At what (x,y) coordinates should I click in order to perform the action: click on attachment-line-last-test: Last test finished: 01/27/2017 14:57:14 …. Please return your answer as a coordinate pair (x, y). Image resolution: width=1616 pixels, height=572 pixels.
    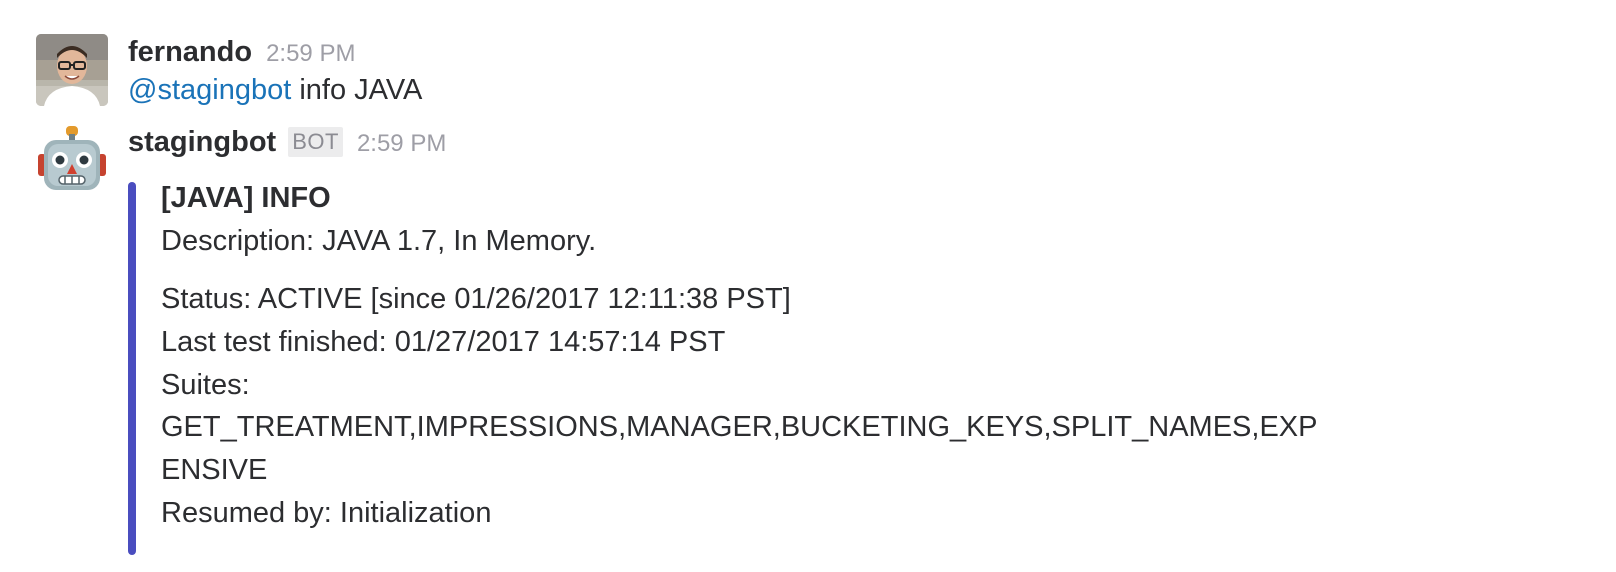
    Looking at the image, I should click on (443, 342).